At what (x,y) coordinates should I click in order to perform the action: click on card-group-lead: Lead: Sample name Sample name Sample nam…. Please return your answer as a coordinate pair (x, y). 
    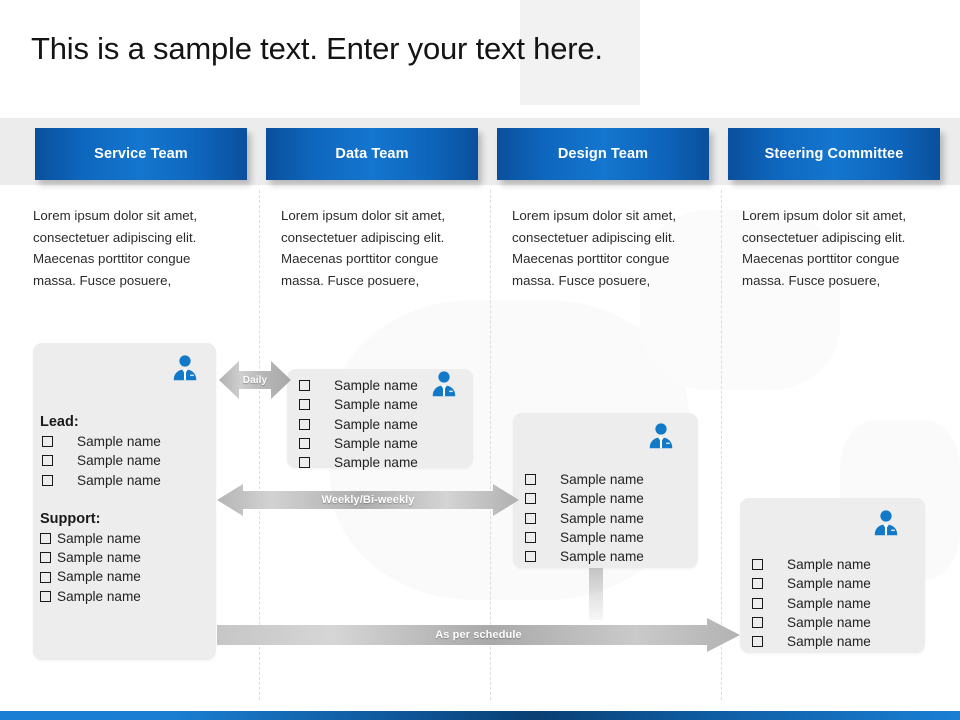
    Looking at the image, I should click on (124, 452).